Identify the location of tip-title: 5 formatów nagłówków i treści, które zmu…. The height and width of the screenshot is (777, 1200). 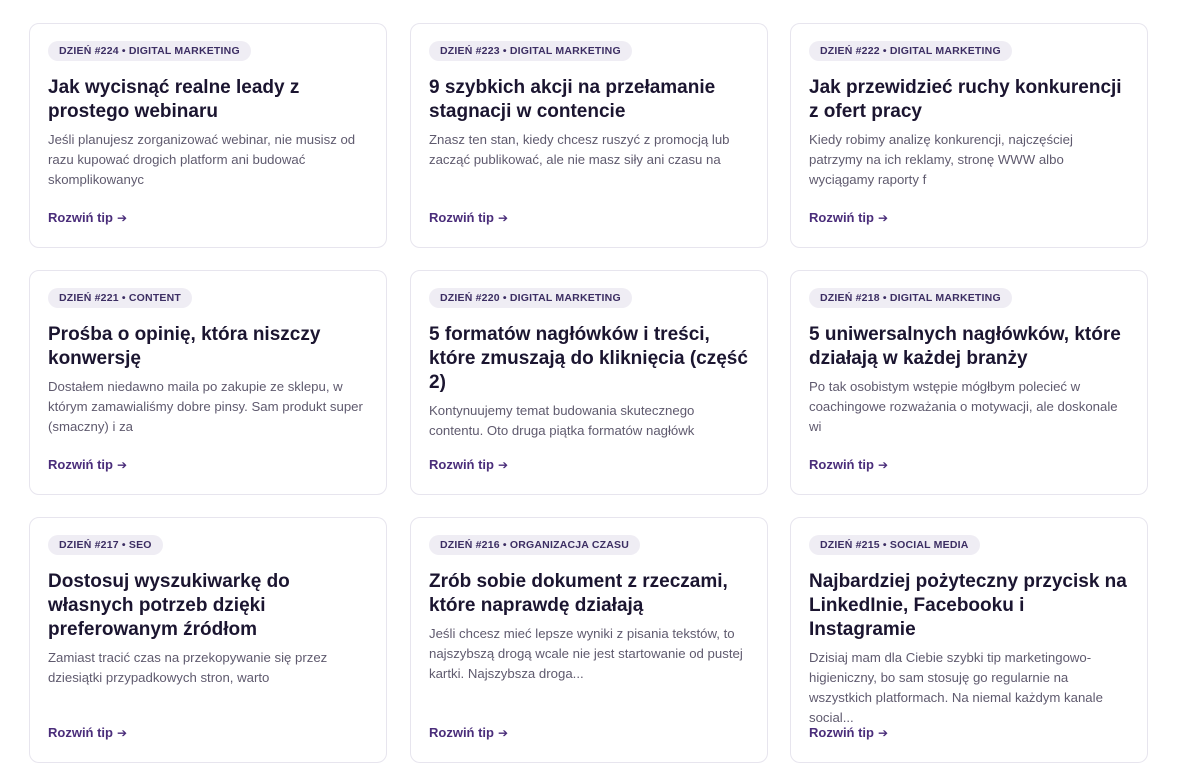
(589, 359).